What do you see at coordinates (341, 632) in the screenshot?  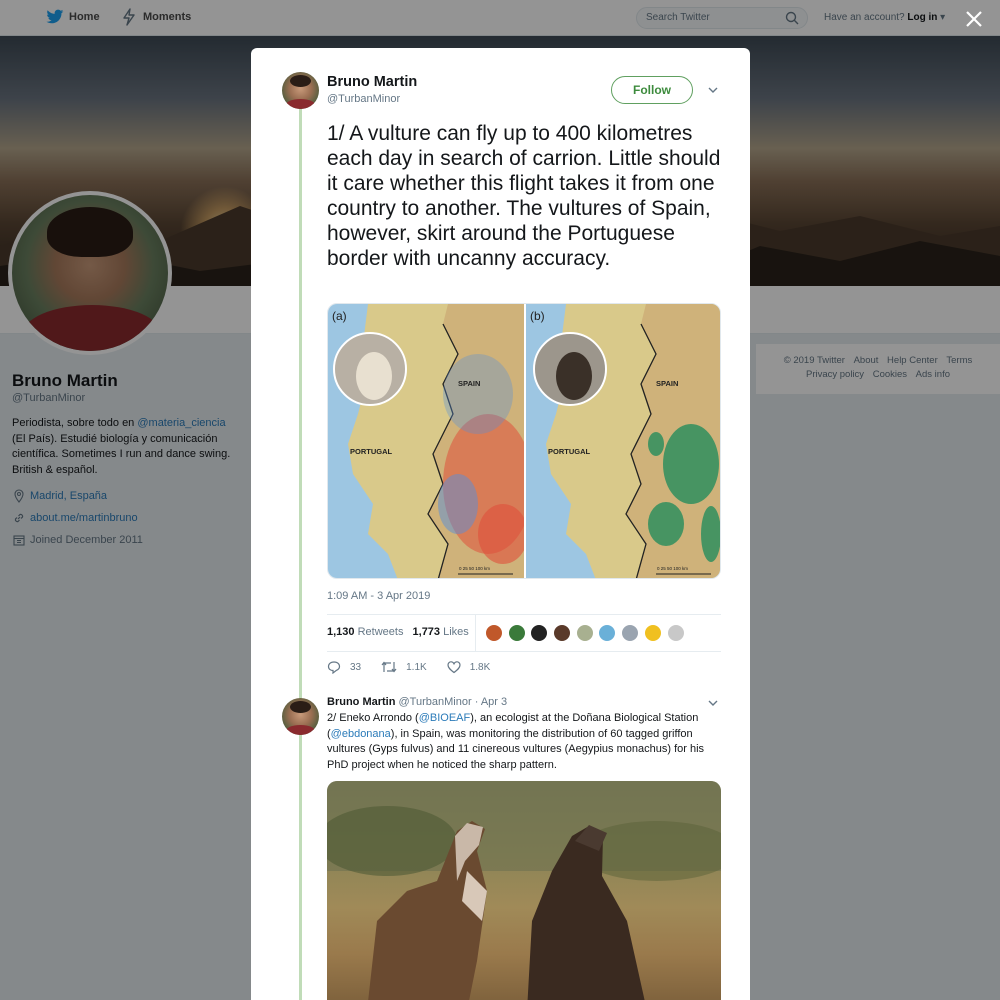 I see `retweets-count: 1,130` at bounding box center [341, 632].